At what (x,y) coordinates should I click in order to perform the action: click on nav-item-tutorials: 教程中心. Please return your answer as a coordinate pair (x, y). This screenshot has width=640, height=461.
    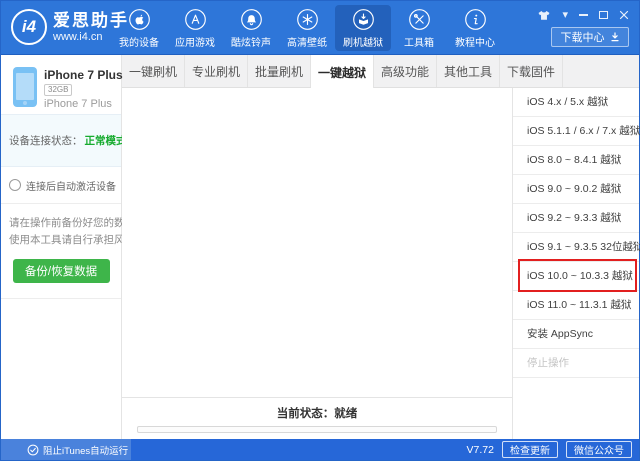
    Looking at the image, I should click on (475, 28).